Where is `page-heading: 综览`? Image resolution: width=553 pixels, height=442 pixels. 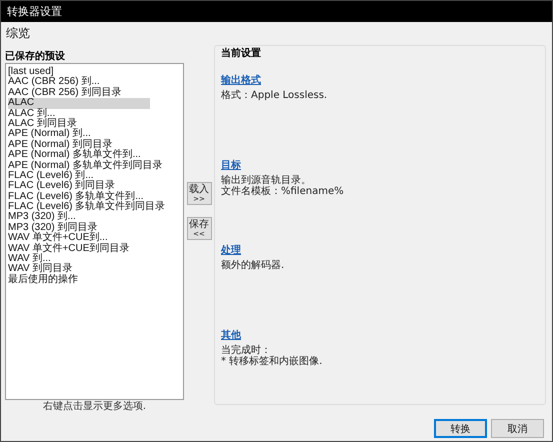
page-heading: 综览 is located at coordinates (18, 33).